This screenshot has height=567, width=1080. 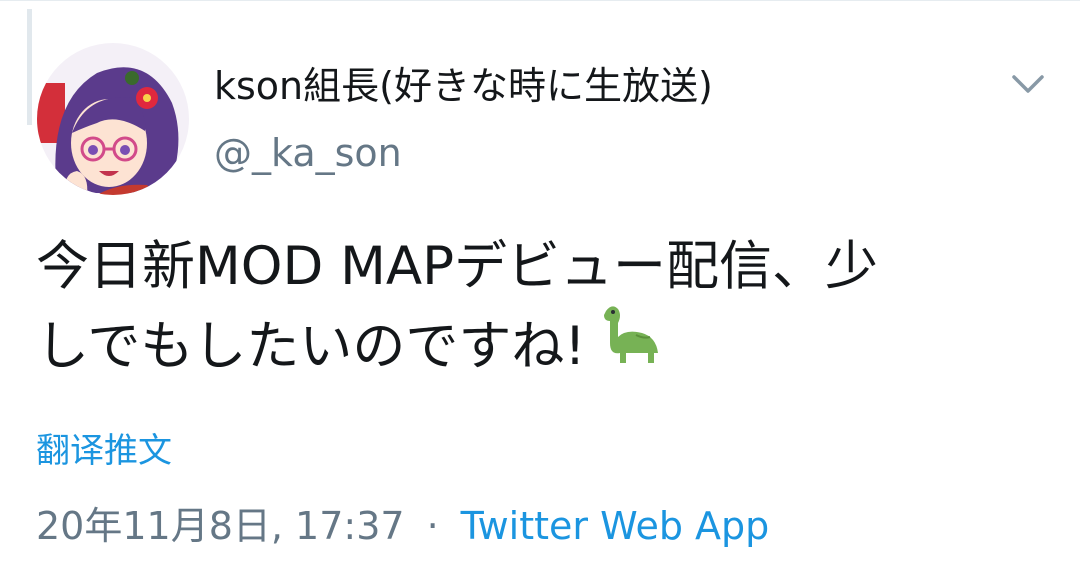 I want to click on tweet-source-link: Twitter Web App, so click(x=615, y=526).